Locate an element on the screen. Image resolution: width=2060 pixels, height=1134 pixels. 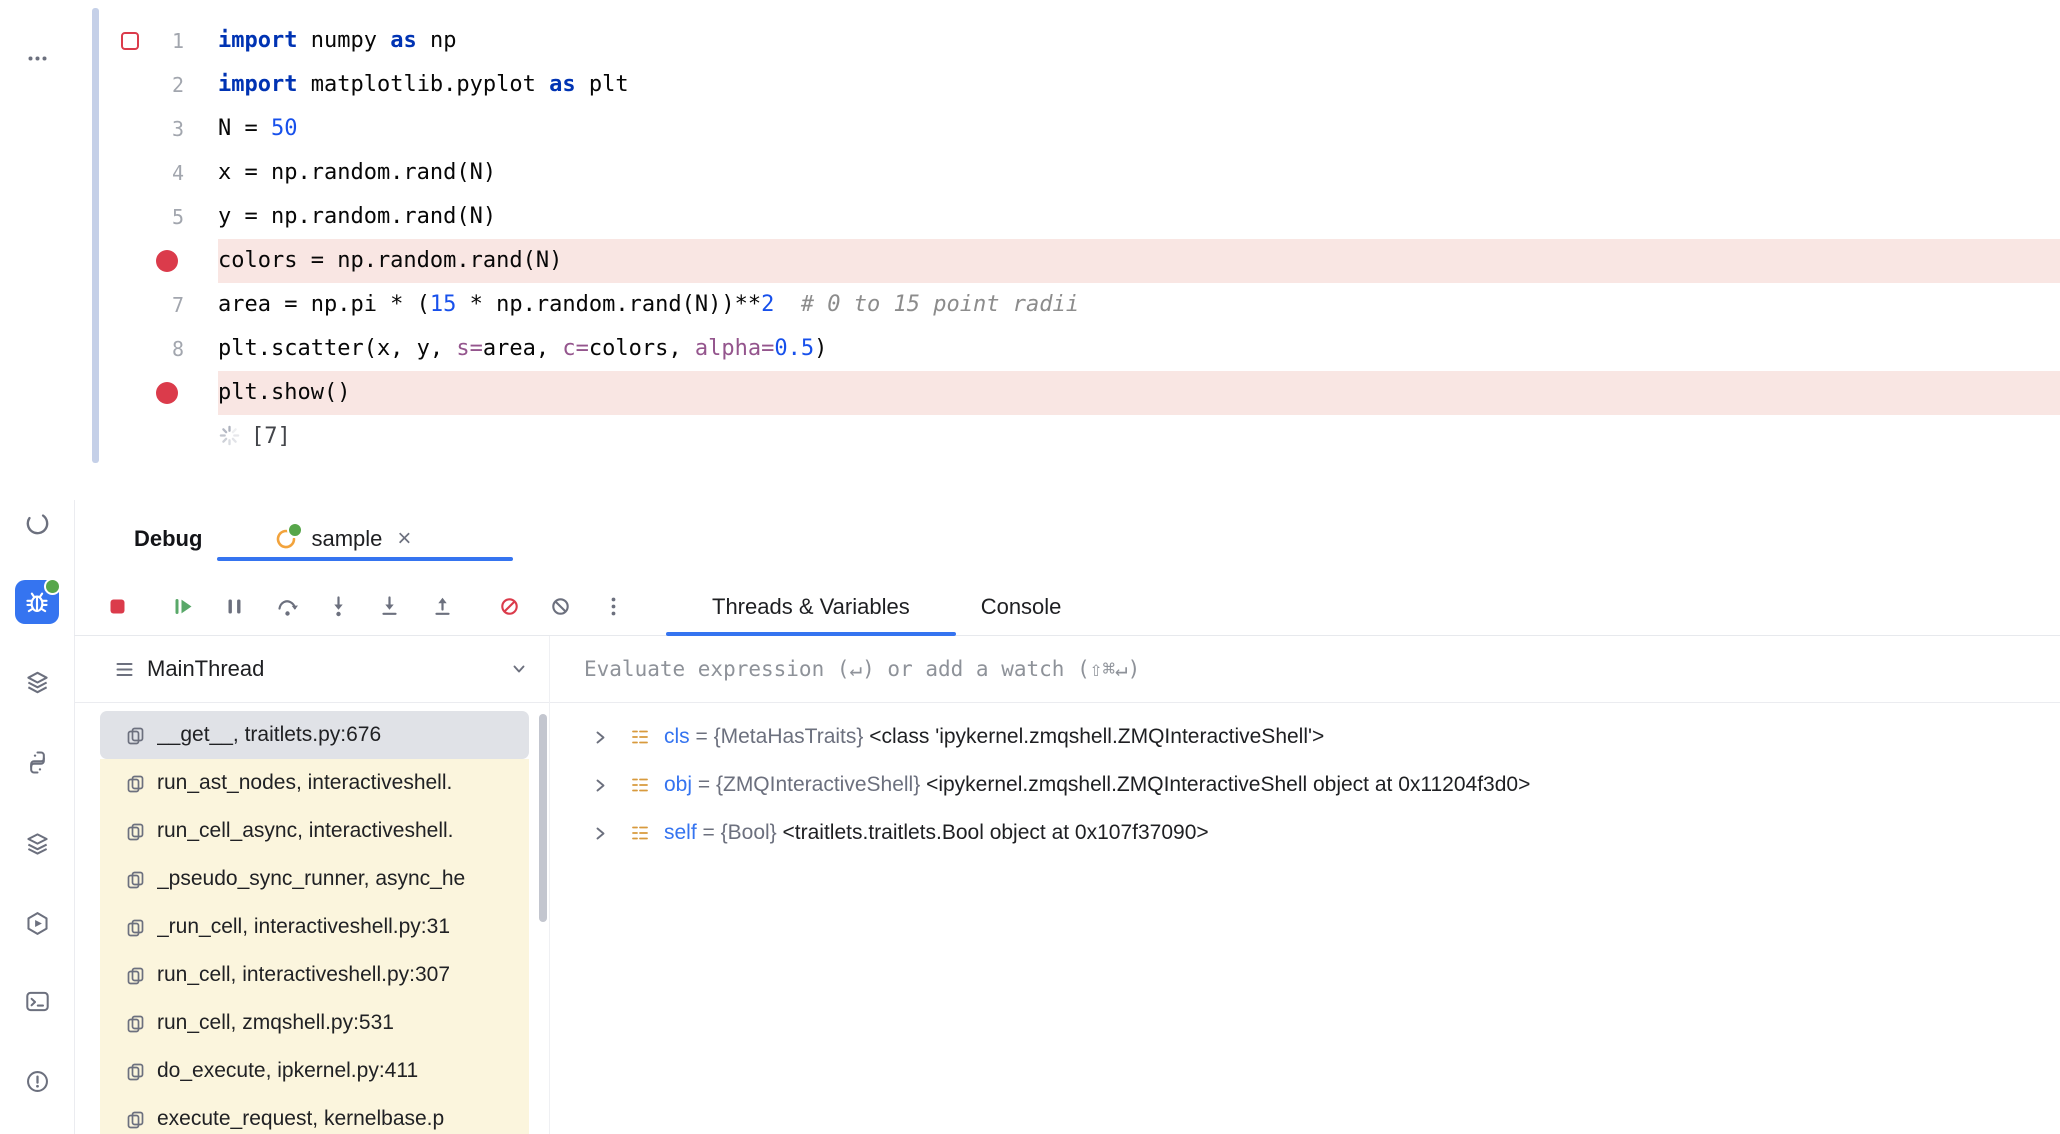
more-options-button is located at coordinates (613, 606).